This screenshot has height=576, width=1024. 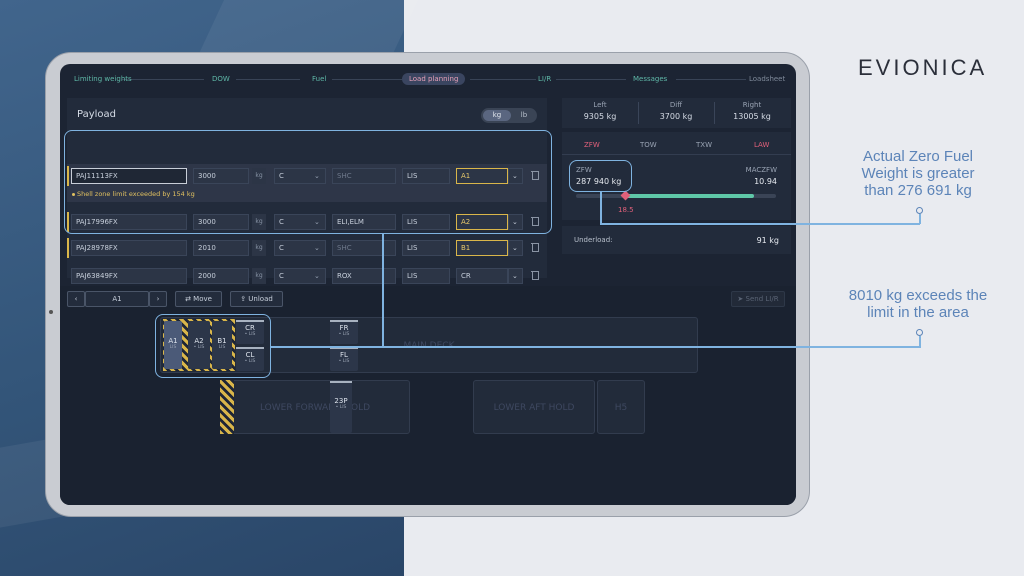 What do you see at coordinates (600, 116) in the screenshot?
I see `left-value: 9305 kg` at bounding box center [600, 116].